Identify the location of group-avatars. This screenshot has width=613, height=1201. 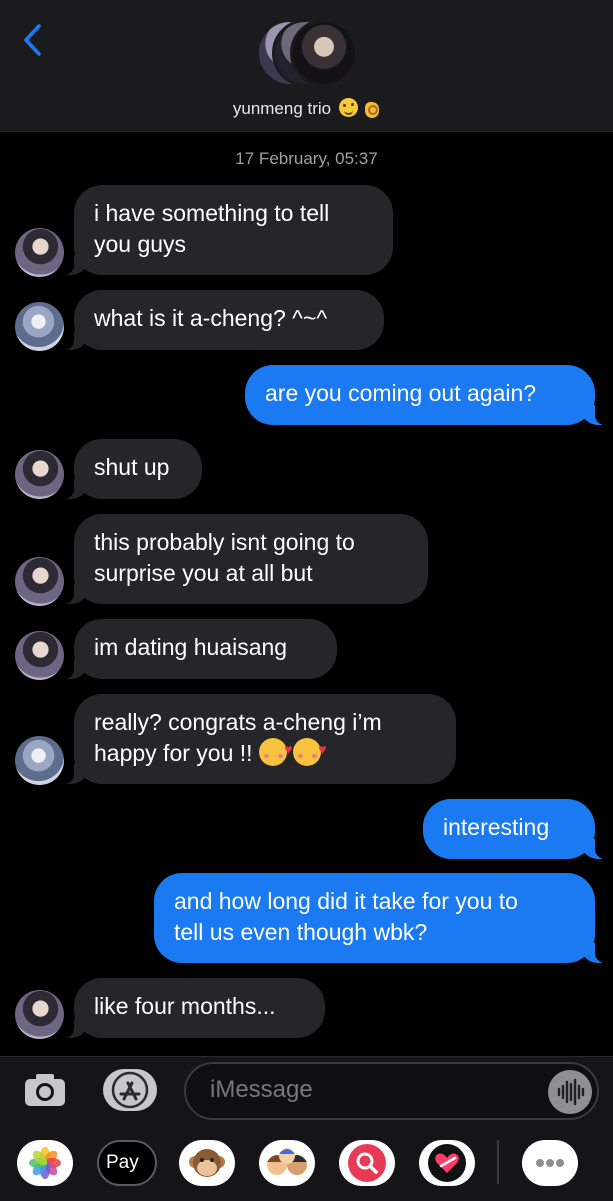
(308, 55).